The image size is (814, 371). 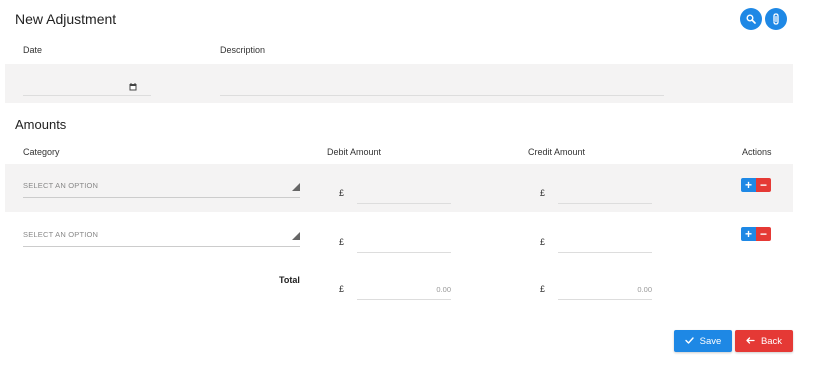 I want to click on col-credit: Credit Amount, so click(x=557, y=152).